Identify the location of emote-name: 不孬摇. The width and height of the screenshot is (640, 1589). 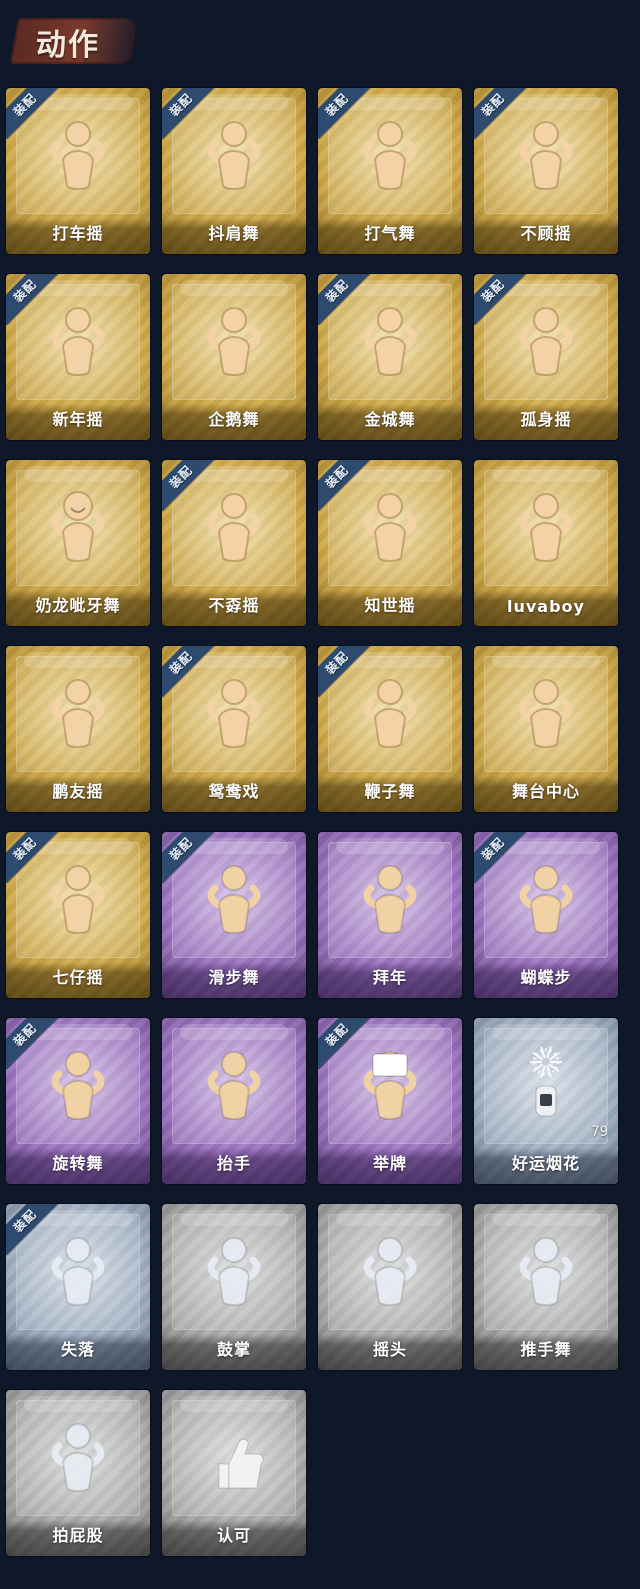
(234, 605).